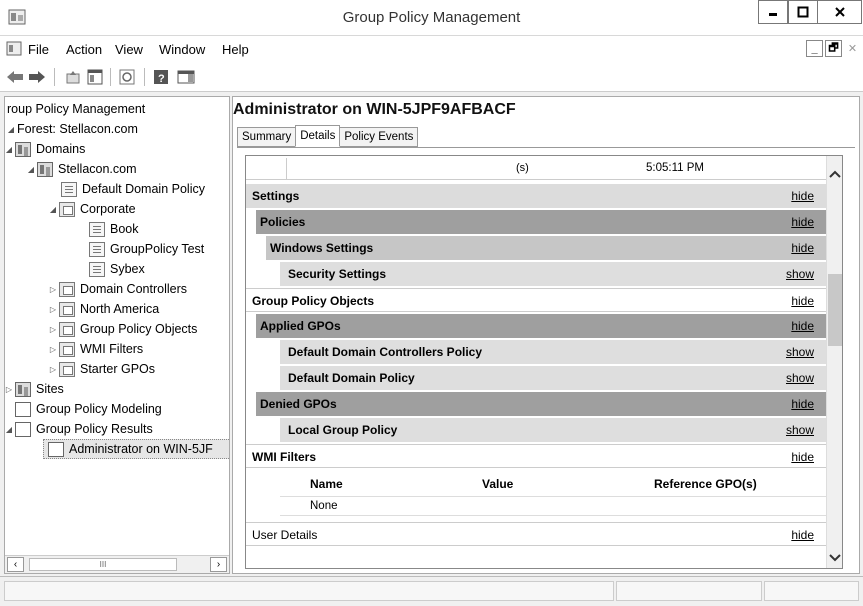  What do you see at coordinates (88, 409) in the screenshot?
I see `tree-item-group-policy-modeling: Group Policy Modeling` at bounding box center [88, 409].